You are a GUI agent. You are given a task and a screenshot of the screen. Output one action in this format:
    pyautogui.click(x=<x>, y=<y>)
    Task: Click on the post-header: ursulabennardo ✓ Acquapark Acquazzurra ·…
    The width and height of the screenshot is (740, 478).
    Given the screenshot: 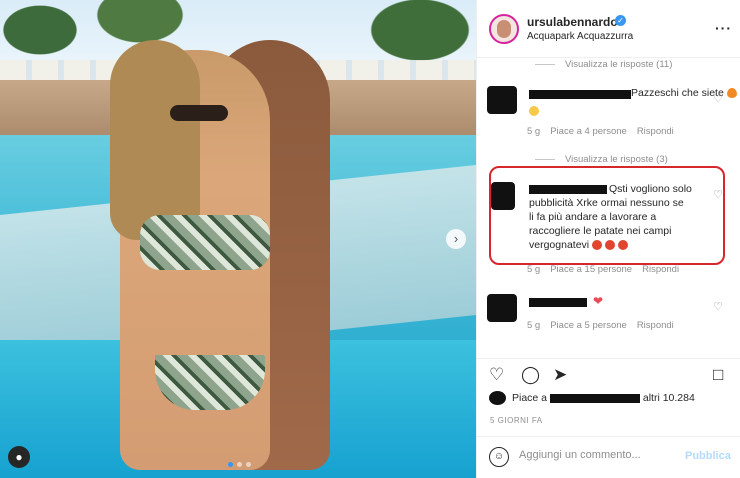 What is the action you would take?
    pyautogui.click(x=608, y=29)
    